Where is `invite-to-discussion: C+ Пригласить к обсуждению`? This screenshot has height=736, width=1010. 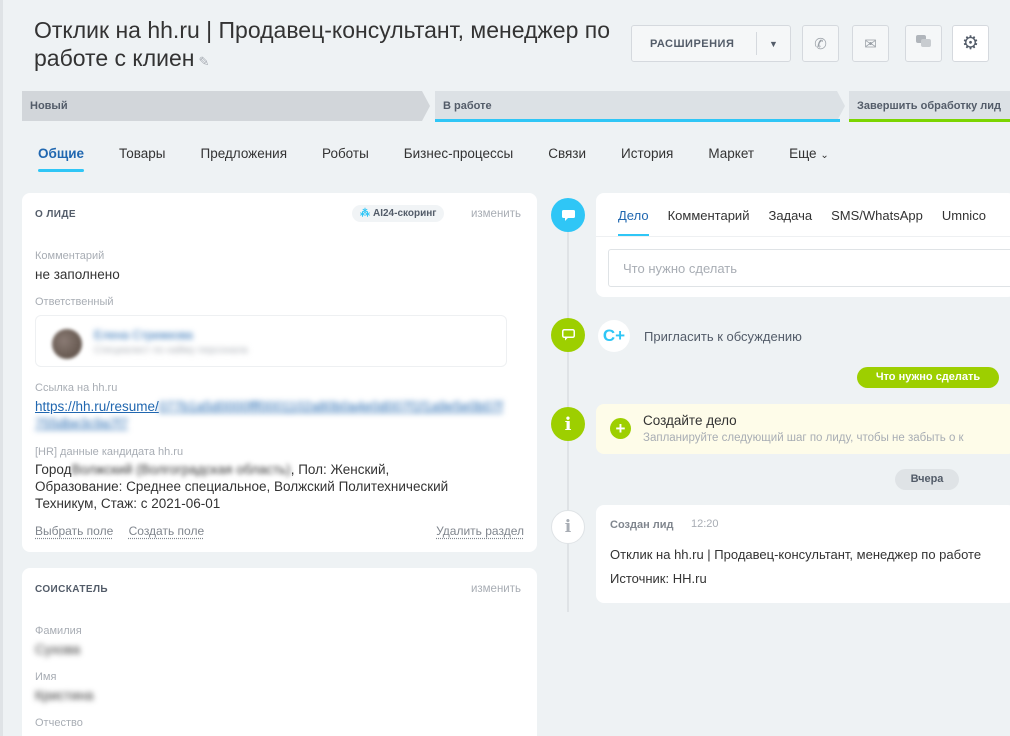 invite-to-discussion: C+ Пригласить к обсуждению is located at coordinates (804, 336).